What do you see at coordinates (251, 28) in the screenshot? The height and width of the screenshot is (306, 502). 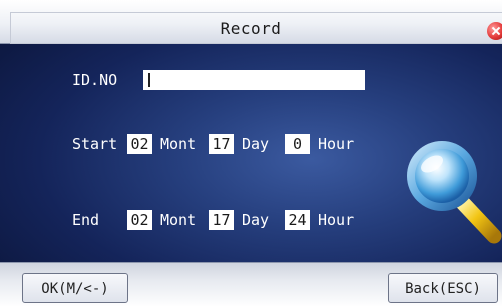 I see `window-title: Record` at bounding box center [251, 28].